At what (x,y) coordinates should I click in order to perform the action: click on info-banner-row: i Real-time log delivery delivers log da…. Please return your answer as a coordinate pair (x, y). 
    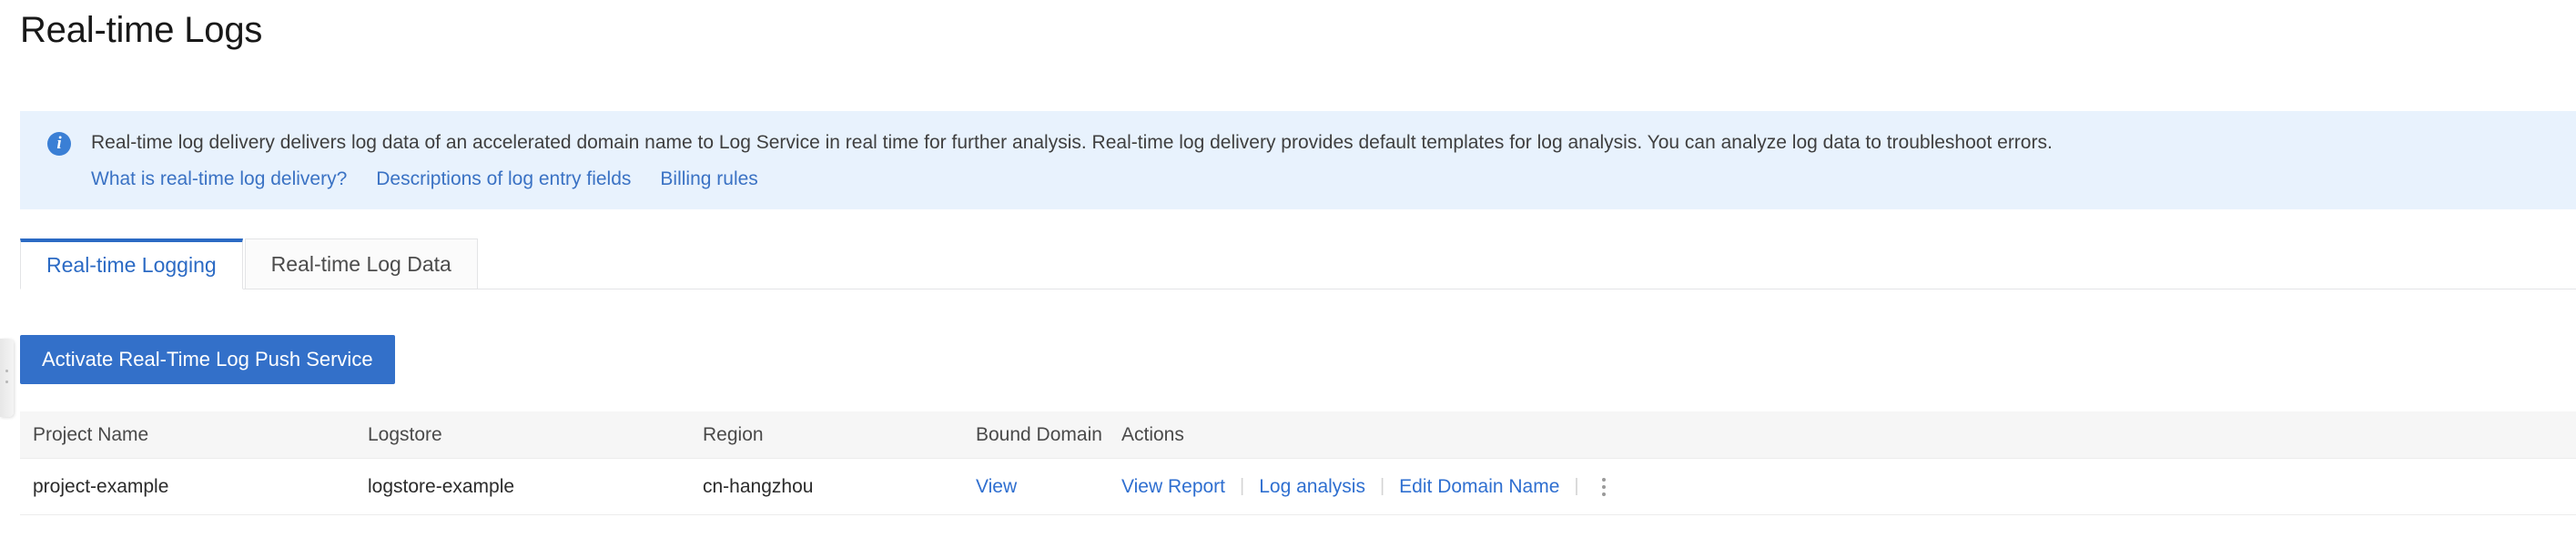
    Looking at the image, I should click on (1298, 143).